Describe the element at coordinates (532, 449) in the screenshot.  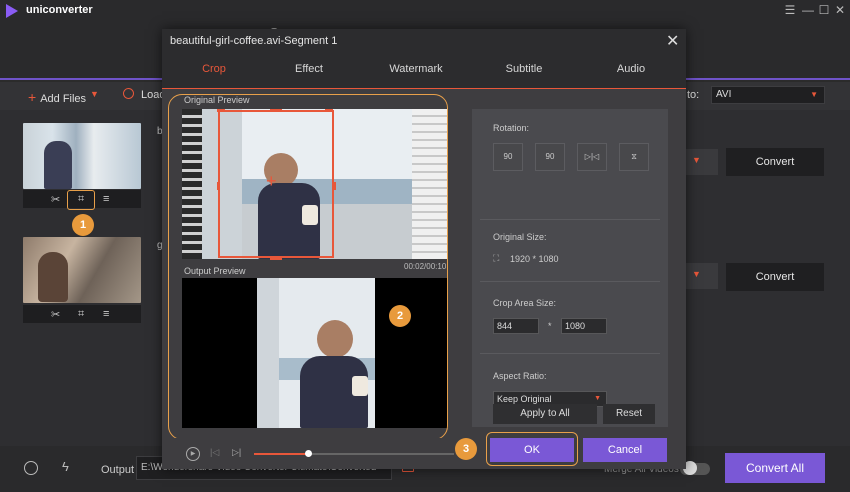
I see `ok-button-highlight` at that location.